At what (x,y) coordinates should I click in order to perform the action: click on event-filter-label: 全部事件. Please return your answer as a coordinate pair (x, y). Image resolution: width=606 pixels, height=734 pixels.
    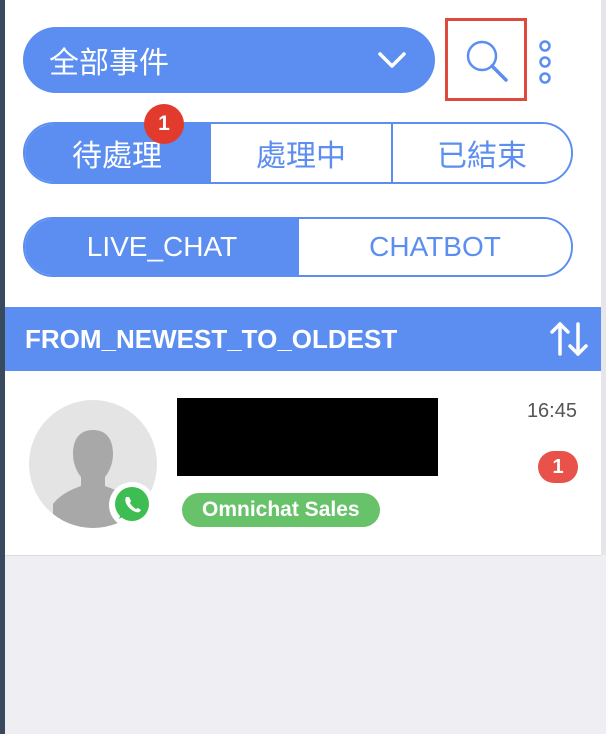
    Looking at the image, I should click on (109, 63).